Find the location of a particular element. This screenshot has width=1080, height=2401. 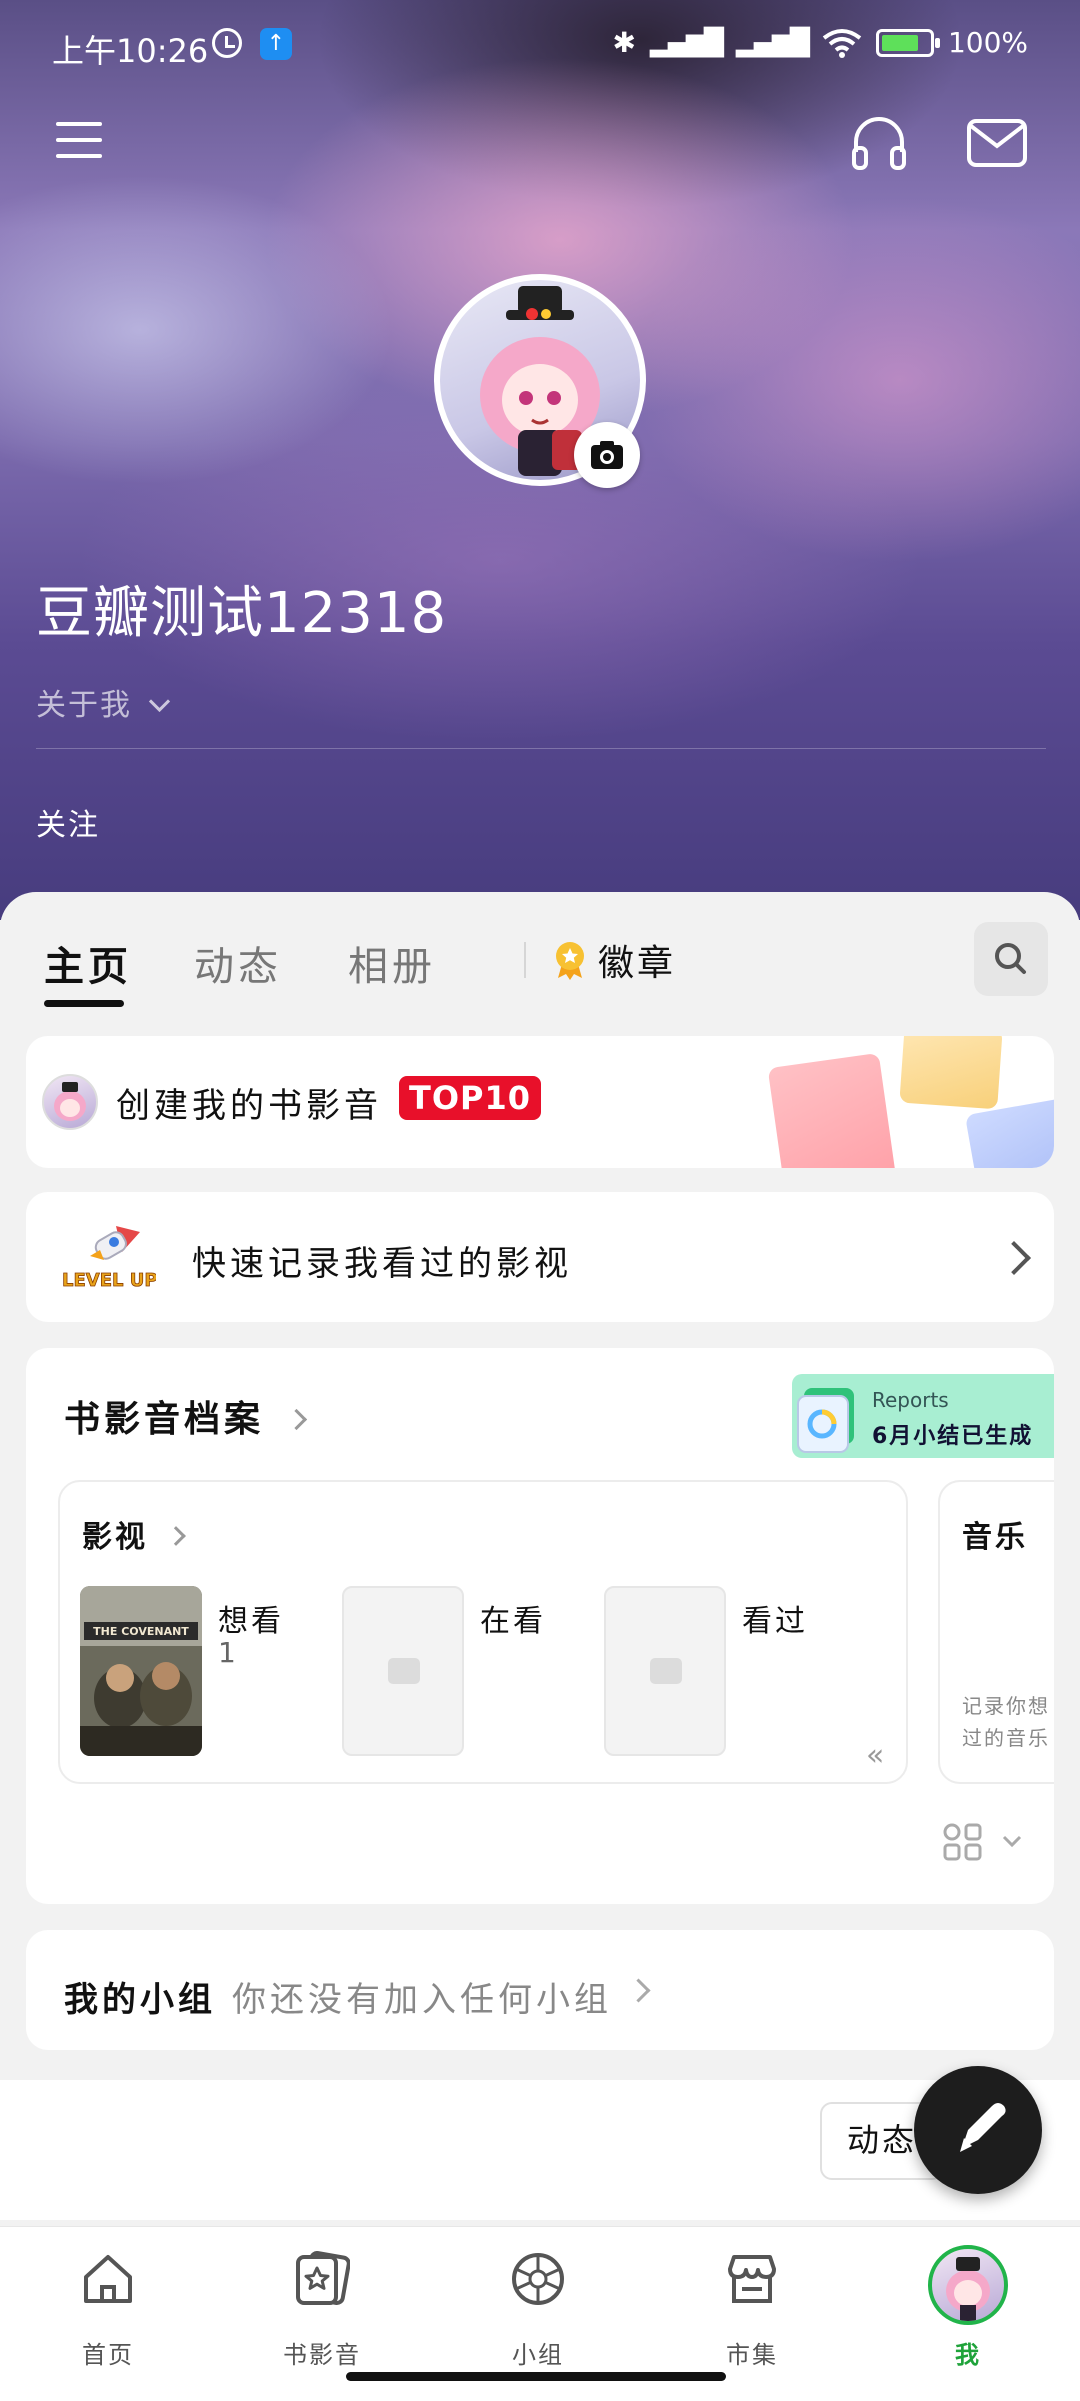

nav-market: 市集 is located at coordinates (752, 2306).